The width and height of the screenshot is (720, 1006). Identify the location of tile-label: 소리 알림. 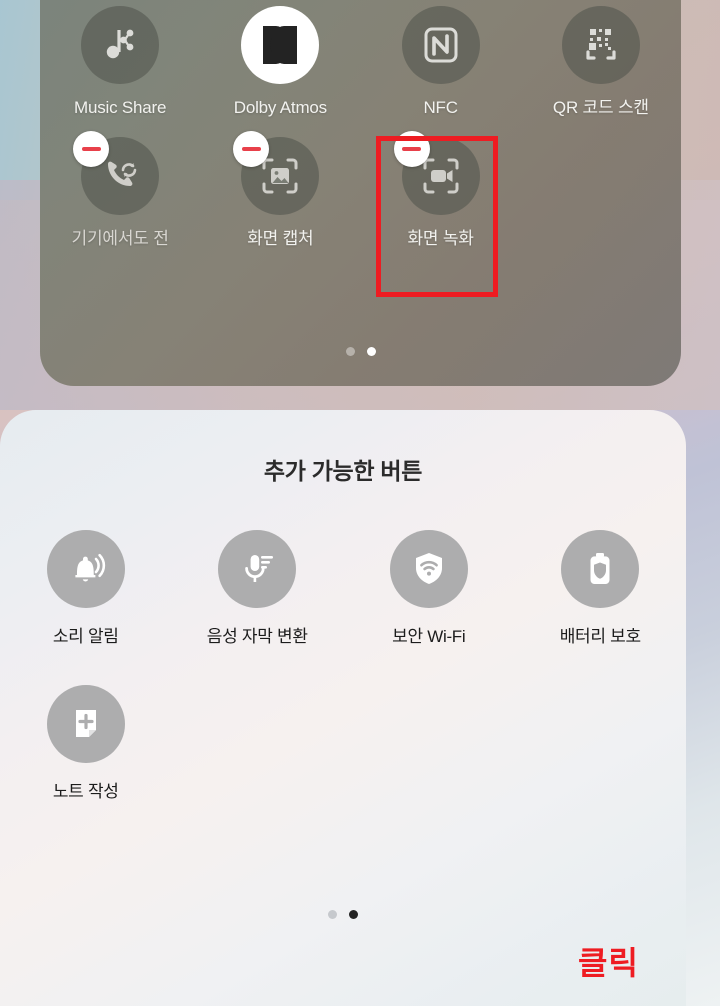
(85, 636).